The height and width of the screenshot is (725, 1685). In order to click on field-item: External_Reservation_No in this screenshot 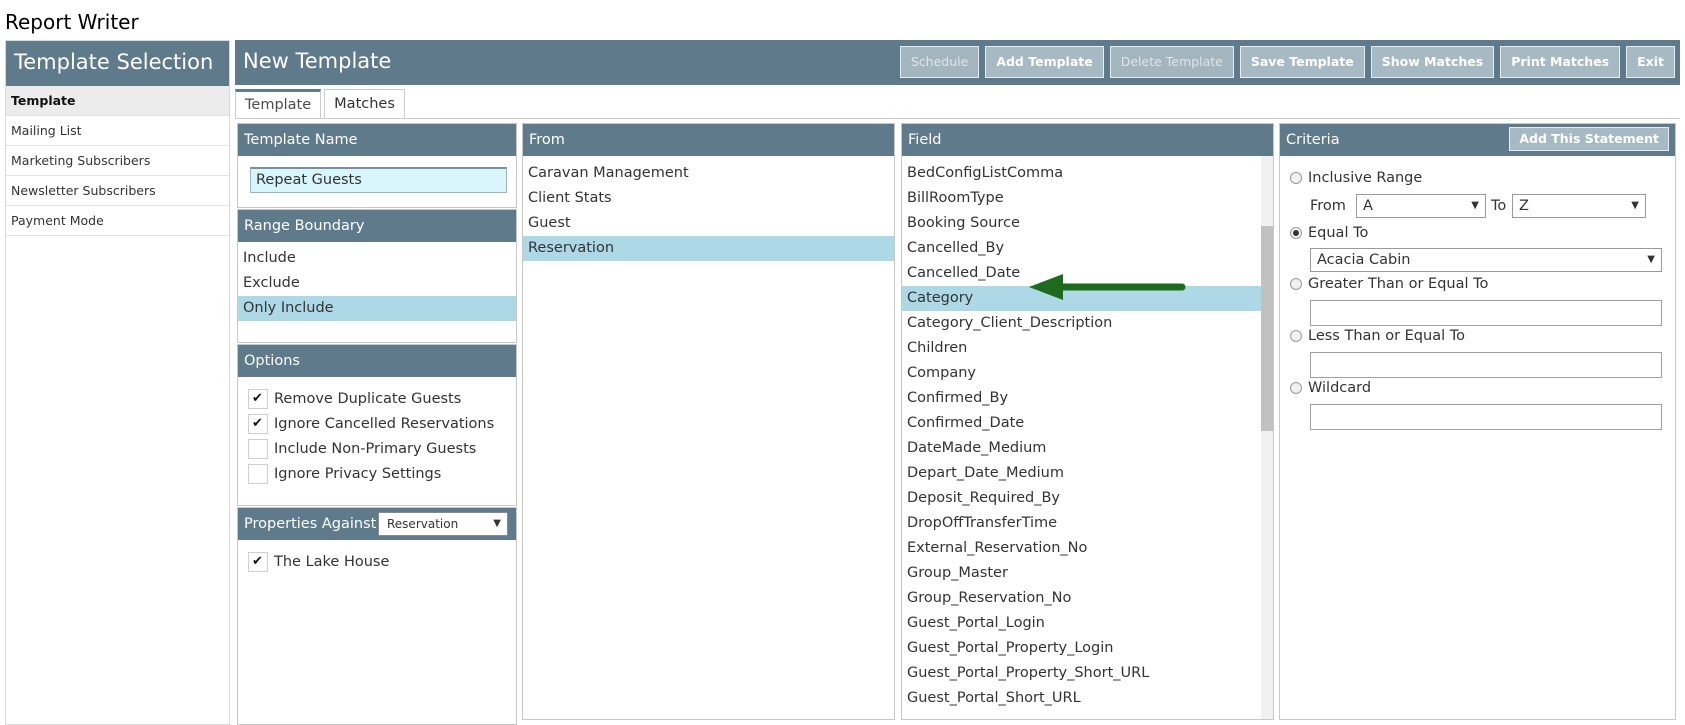, I will do `click(1081, 548)`.